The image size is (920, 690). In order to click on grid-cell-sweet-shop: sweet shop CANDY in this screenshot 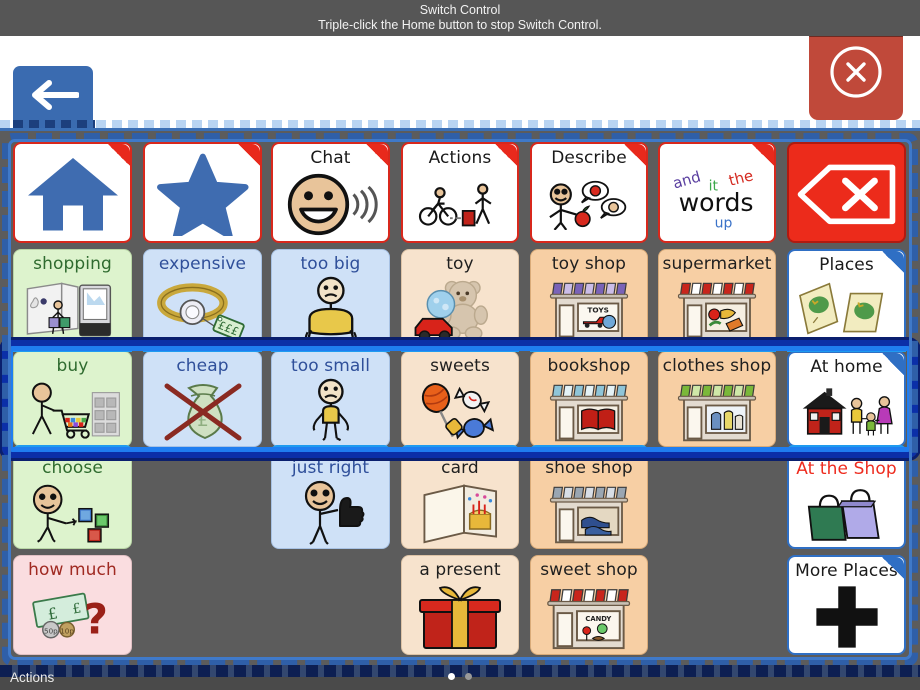, I will do `click(589, 605)`.